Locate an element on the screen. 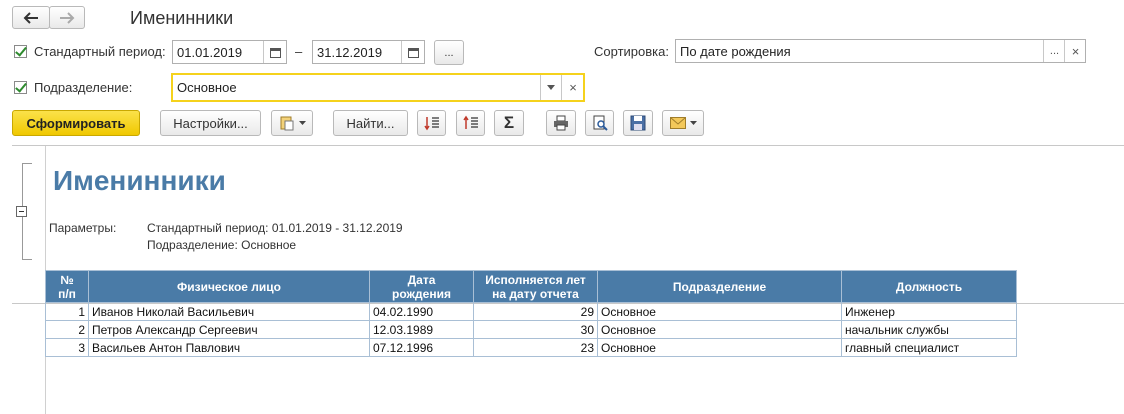 This screenshot has height=414, width=1124. envelope-icon is located at coordinates (677, 123).